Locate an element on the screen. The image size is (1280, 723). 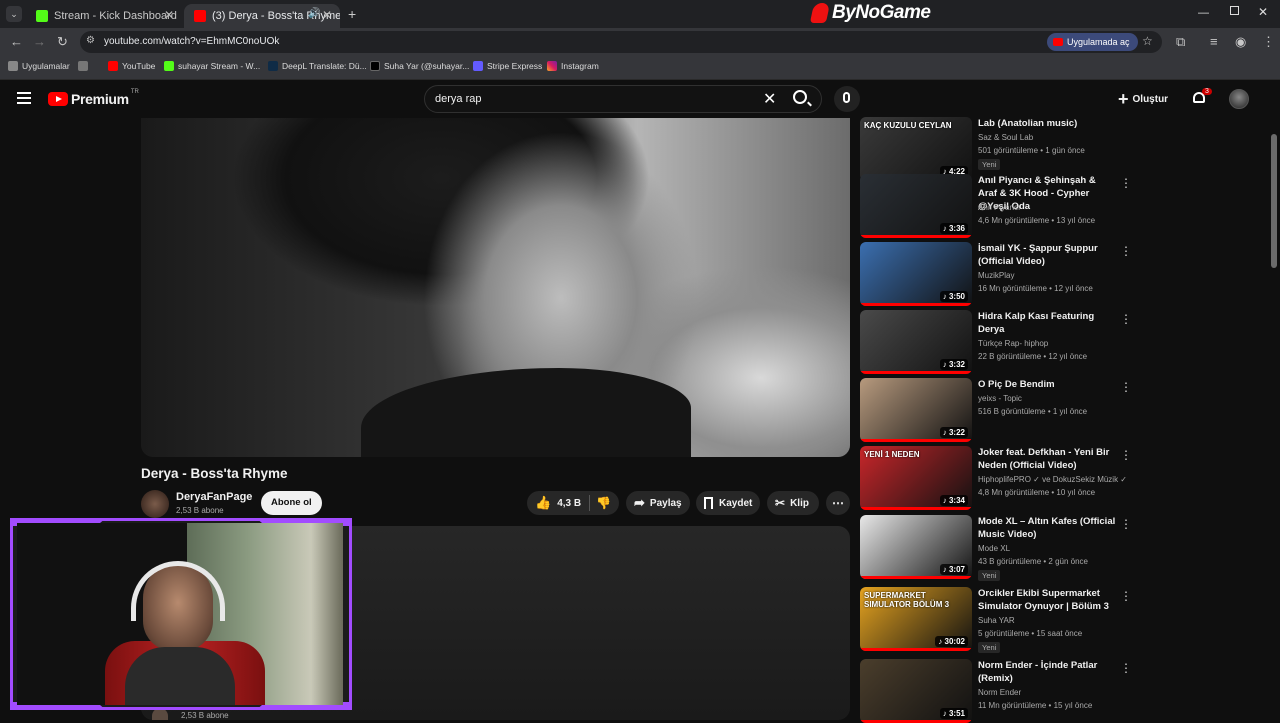
search-input: derya rap is located at coordinates (458, 99).